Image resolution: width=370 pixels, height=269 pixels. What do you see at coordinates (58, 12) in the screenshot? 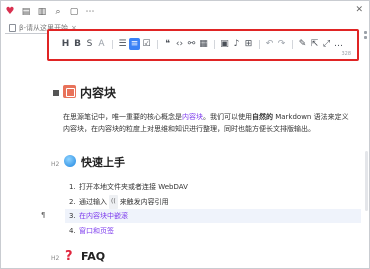
I see `search-icon: ⌕` at bounding box center [58, 12].